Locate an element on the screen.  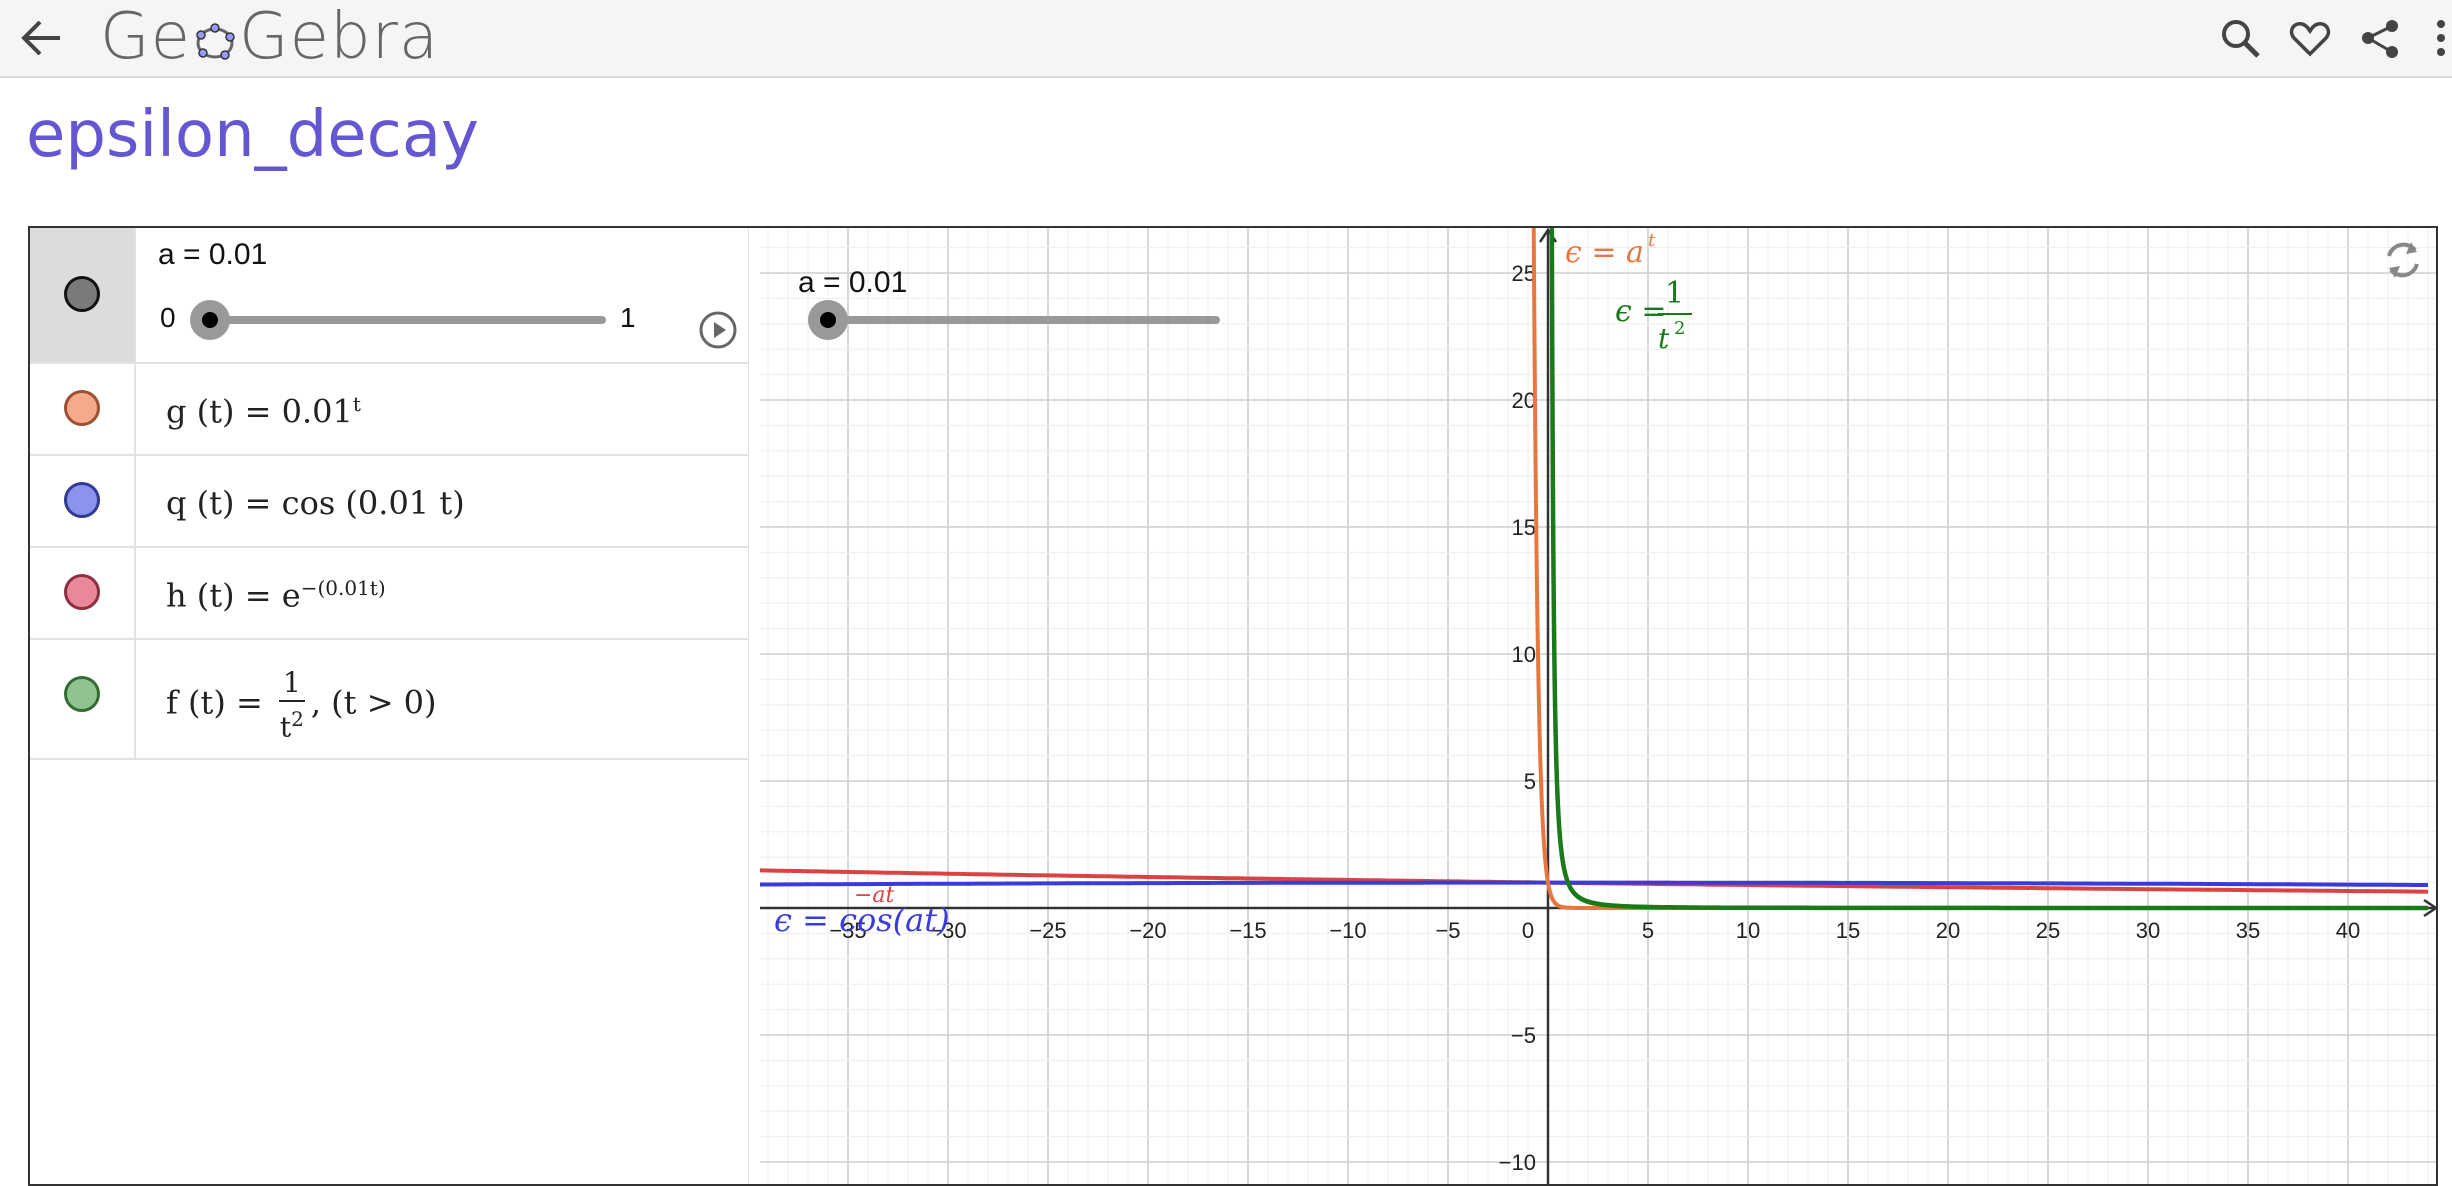
graphics-slider: a = 0.01 is located at coordinates (1009, 303).